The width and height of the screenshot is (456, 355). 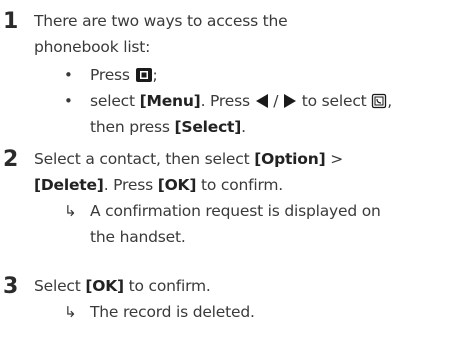 What do you see at coordinates (69, 185) in the screenshot?
I see `delete-key-label: [Delete]` at bounding box center [69, 185].